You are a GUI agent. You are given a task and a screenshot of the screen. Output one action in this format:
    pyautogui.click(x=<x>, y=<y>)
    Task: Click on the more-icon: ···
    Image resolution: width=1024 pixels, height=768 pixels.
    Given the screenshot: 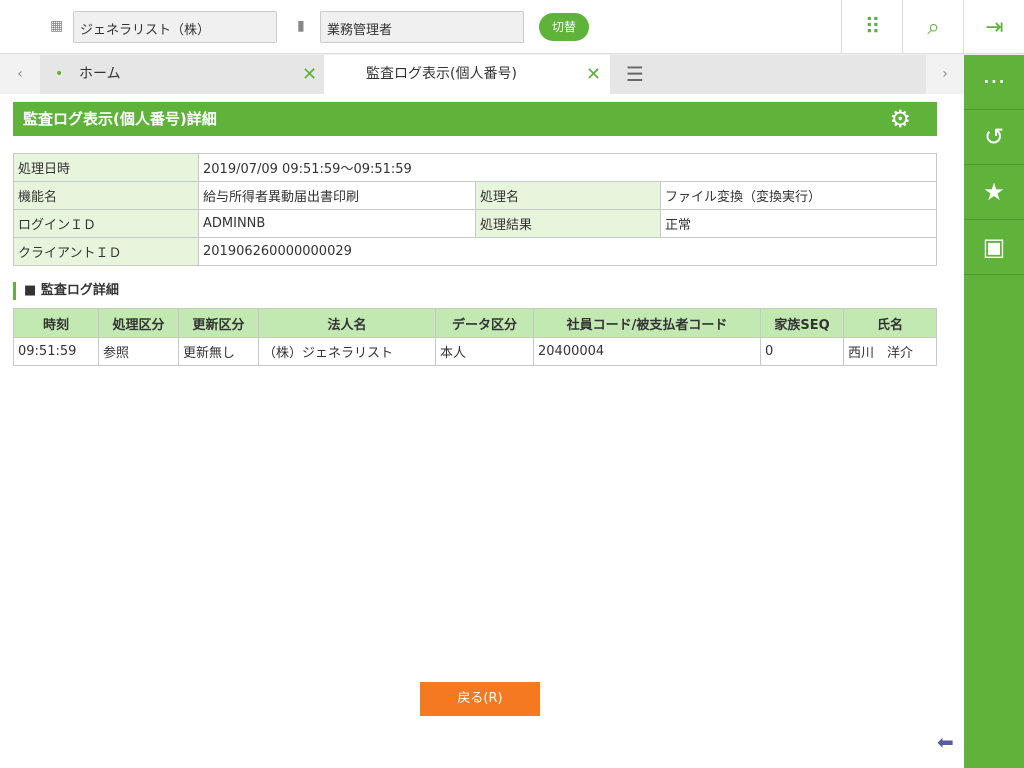 What is the action you would take?
    pyautogui.click(x=994, y=82)
    